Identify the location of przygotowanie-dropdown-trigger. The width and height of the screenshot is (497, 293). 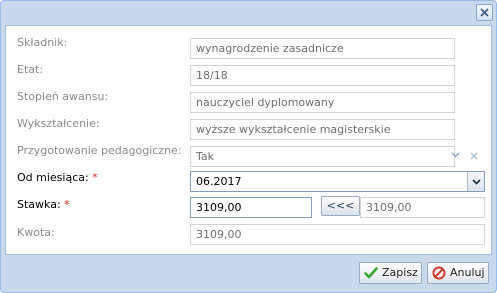
(455, 155).